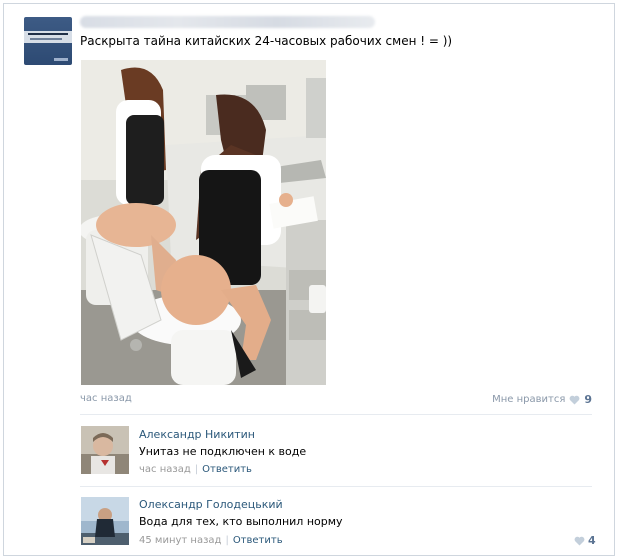  What do you see at coordinates (48, 41) in the screenshot?
I see `group-avatar` at bounding box center [48, 41].